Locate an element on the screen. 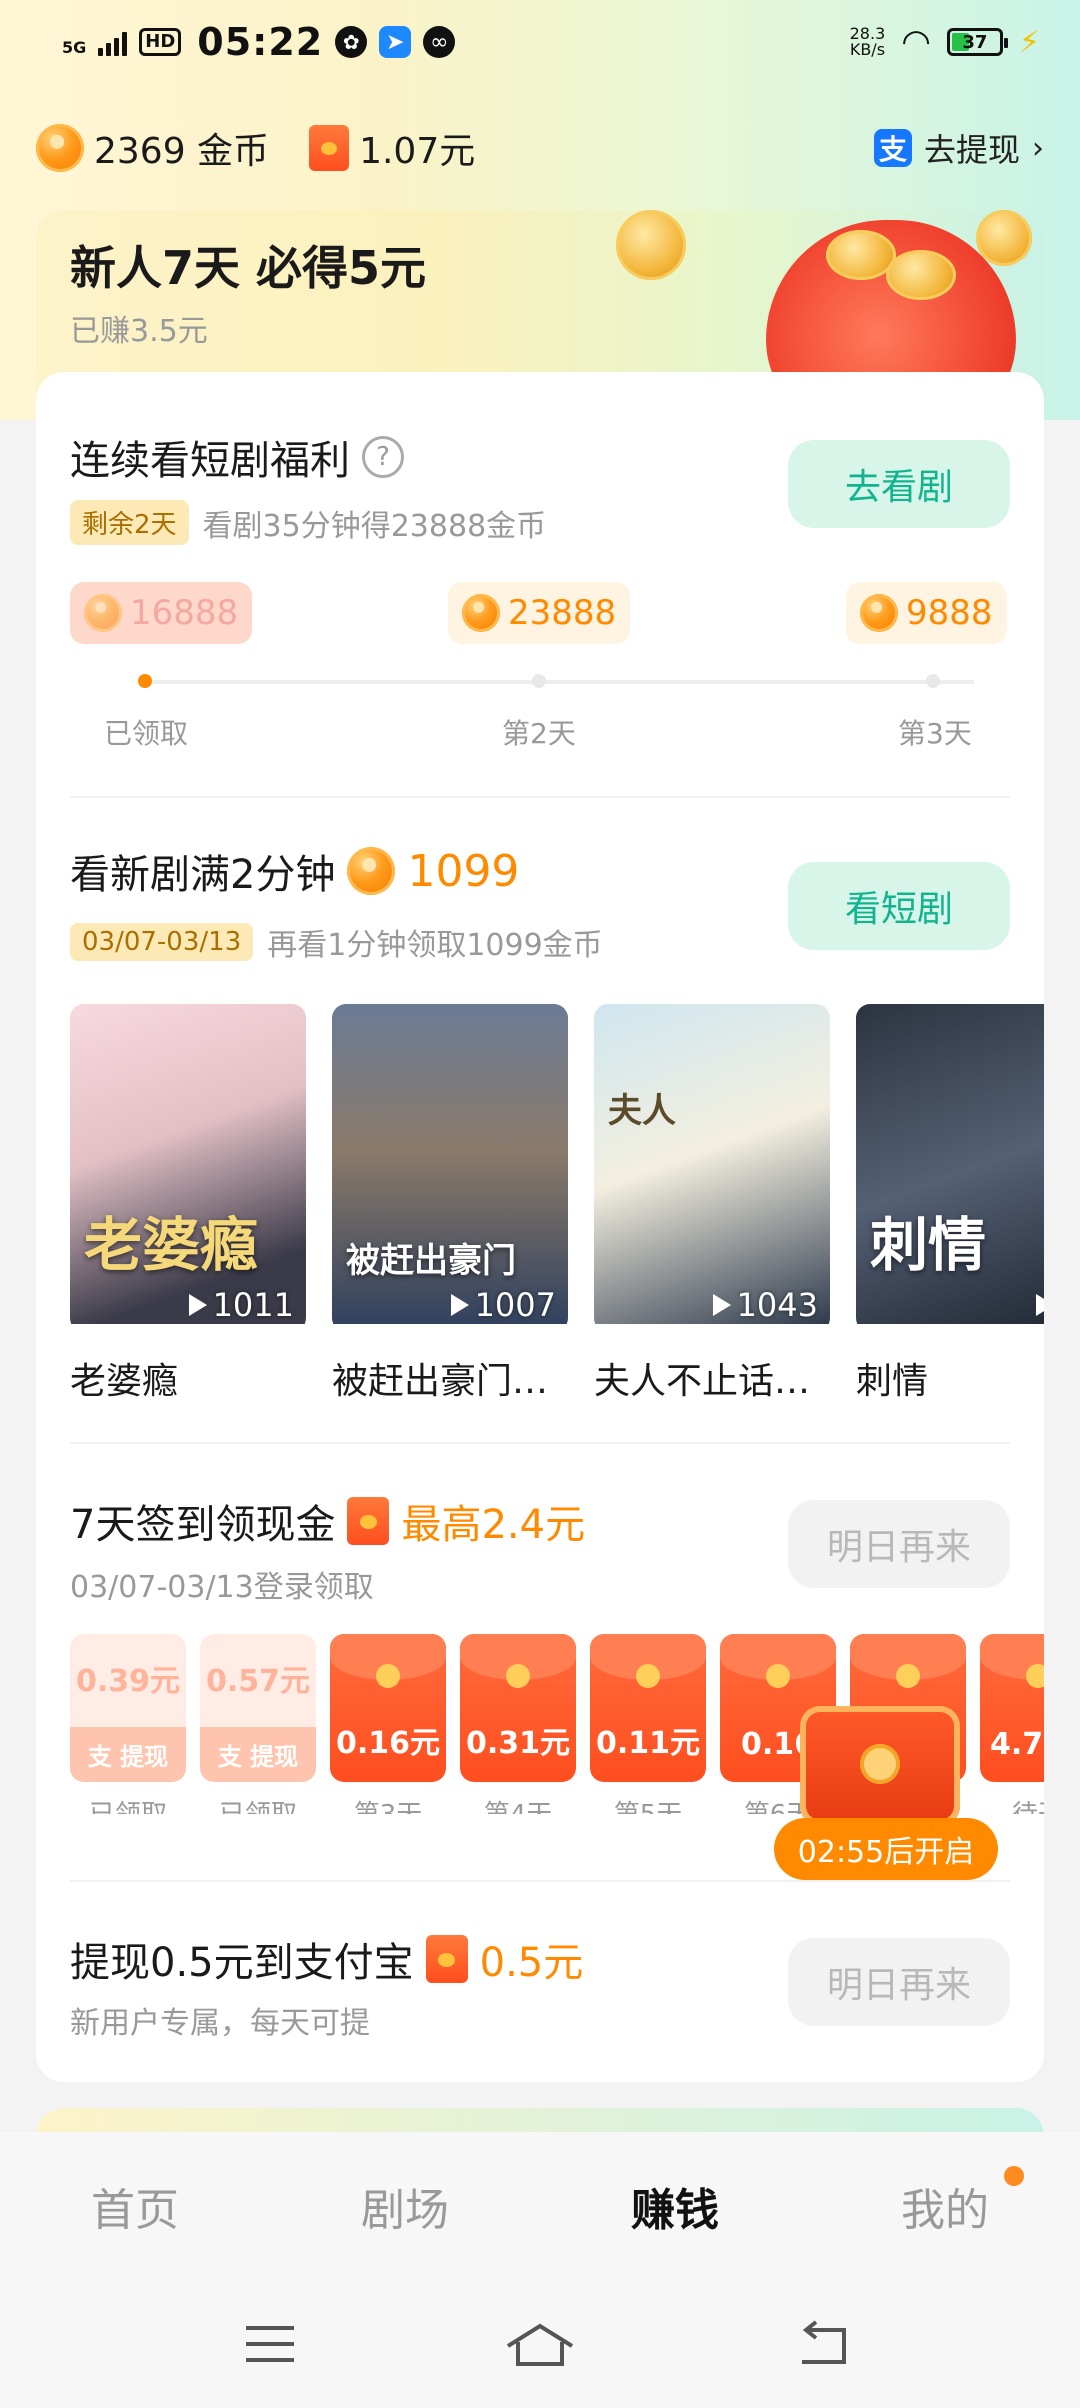 Image resolution: width=1080 pixels, height=2408 pixels. tab-home: 首页 is located at coordinates (135, 2206).